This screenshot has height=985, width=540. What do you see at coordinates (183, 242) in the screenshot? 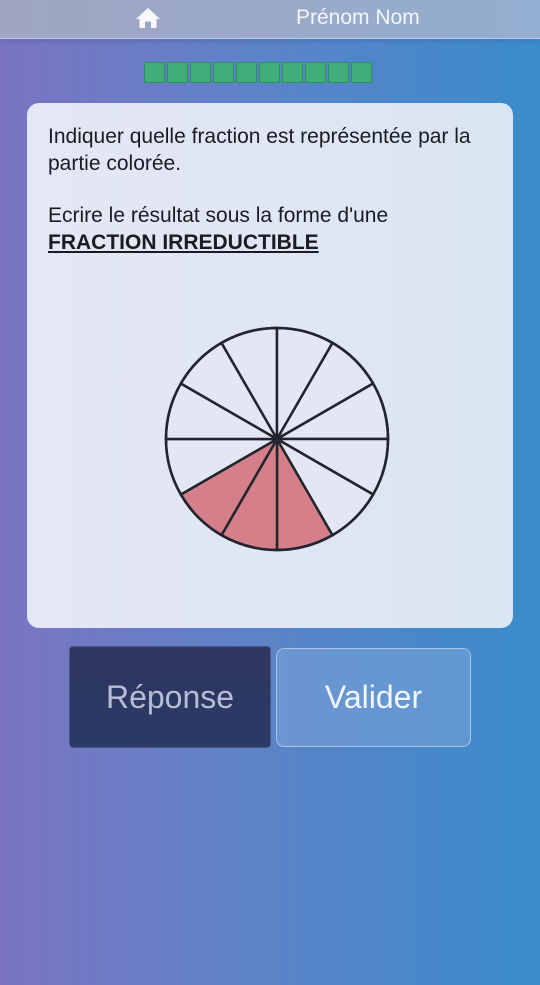
I see `irreducible-fraction-emphasis: FRACTION IRREDUCTIBLE` at bounding box center [183, 242].